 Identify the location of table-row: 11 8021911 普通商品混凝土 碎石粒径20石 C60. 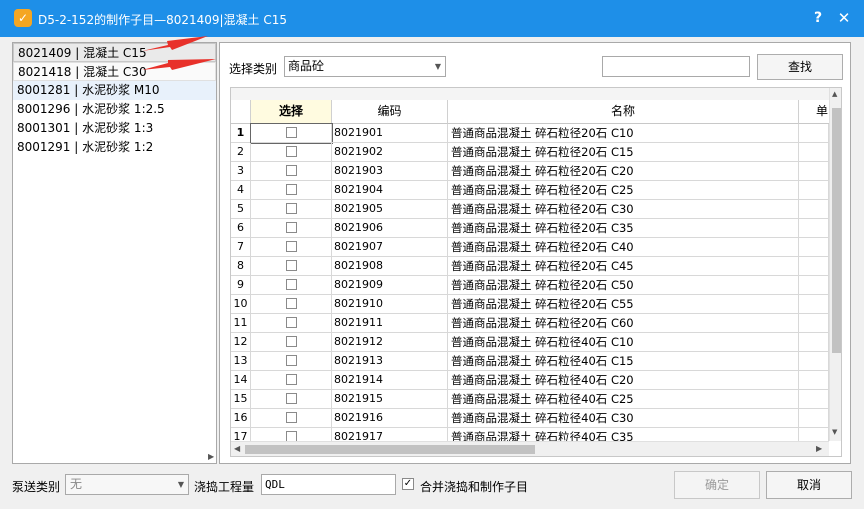
(531, 323).